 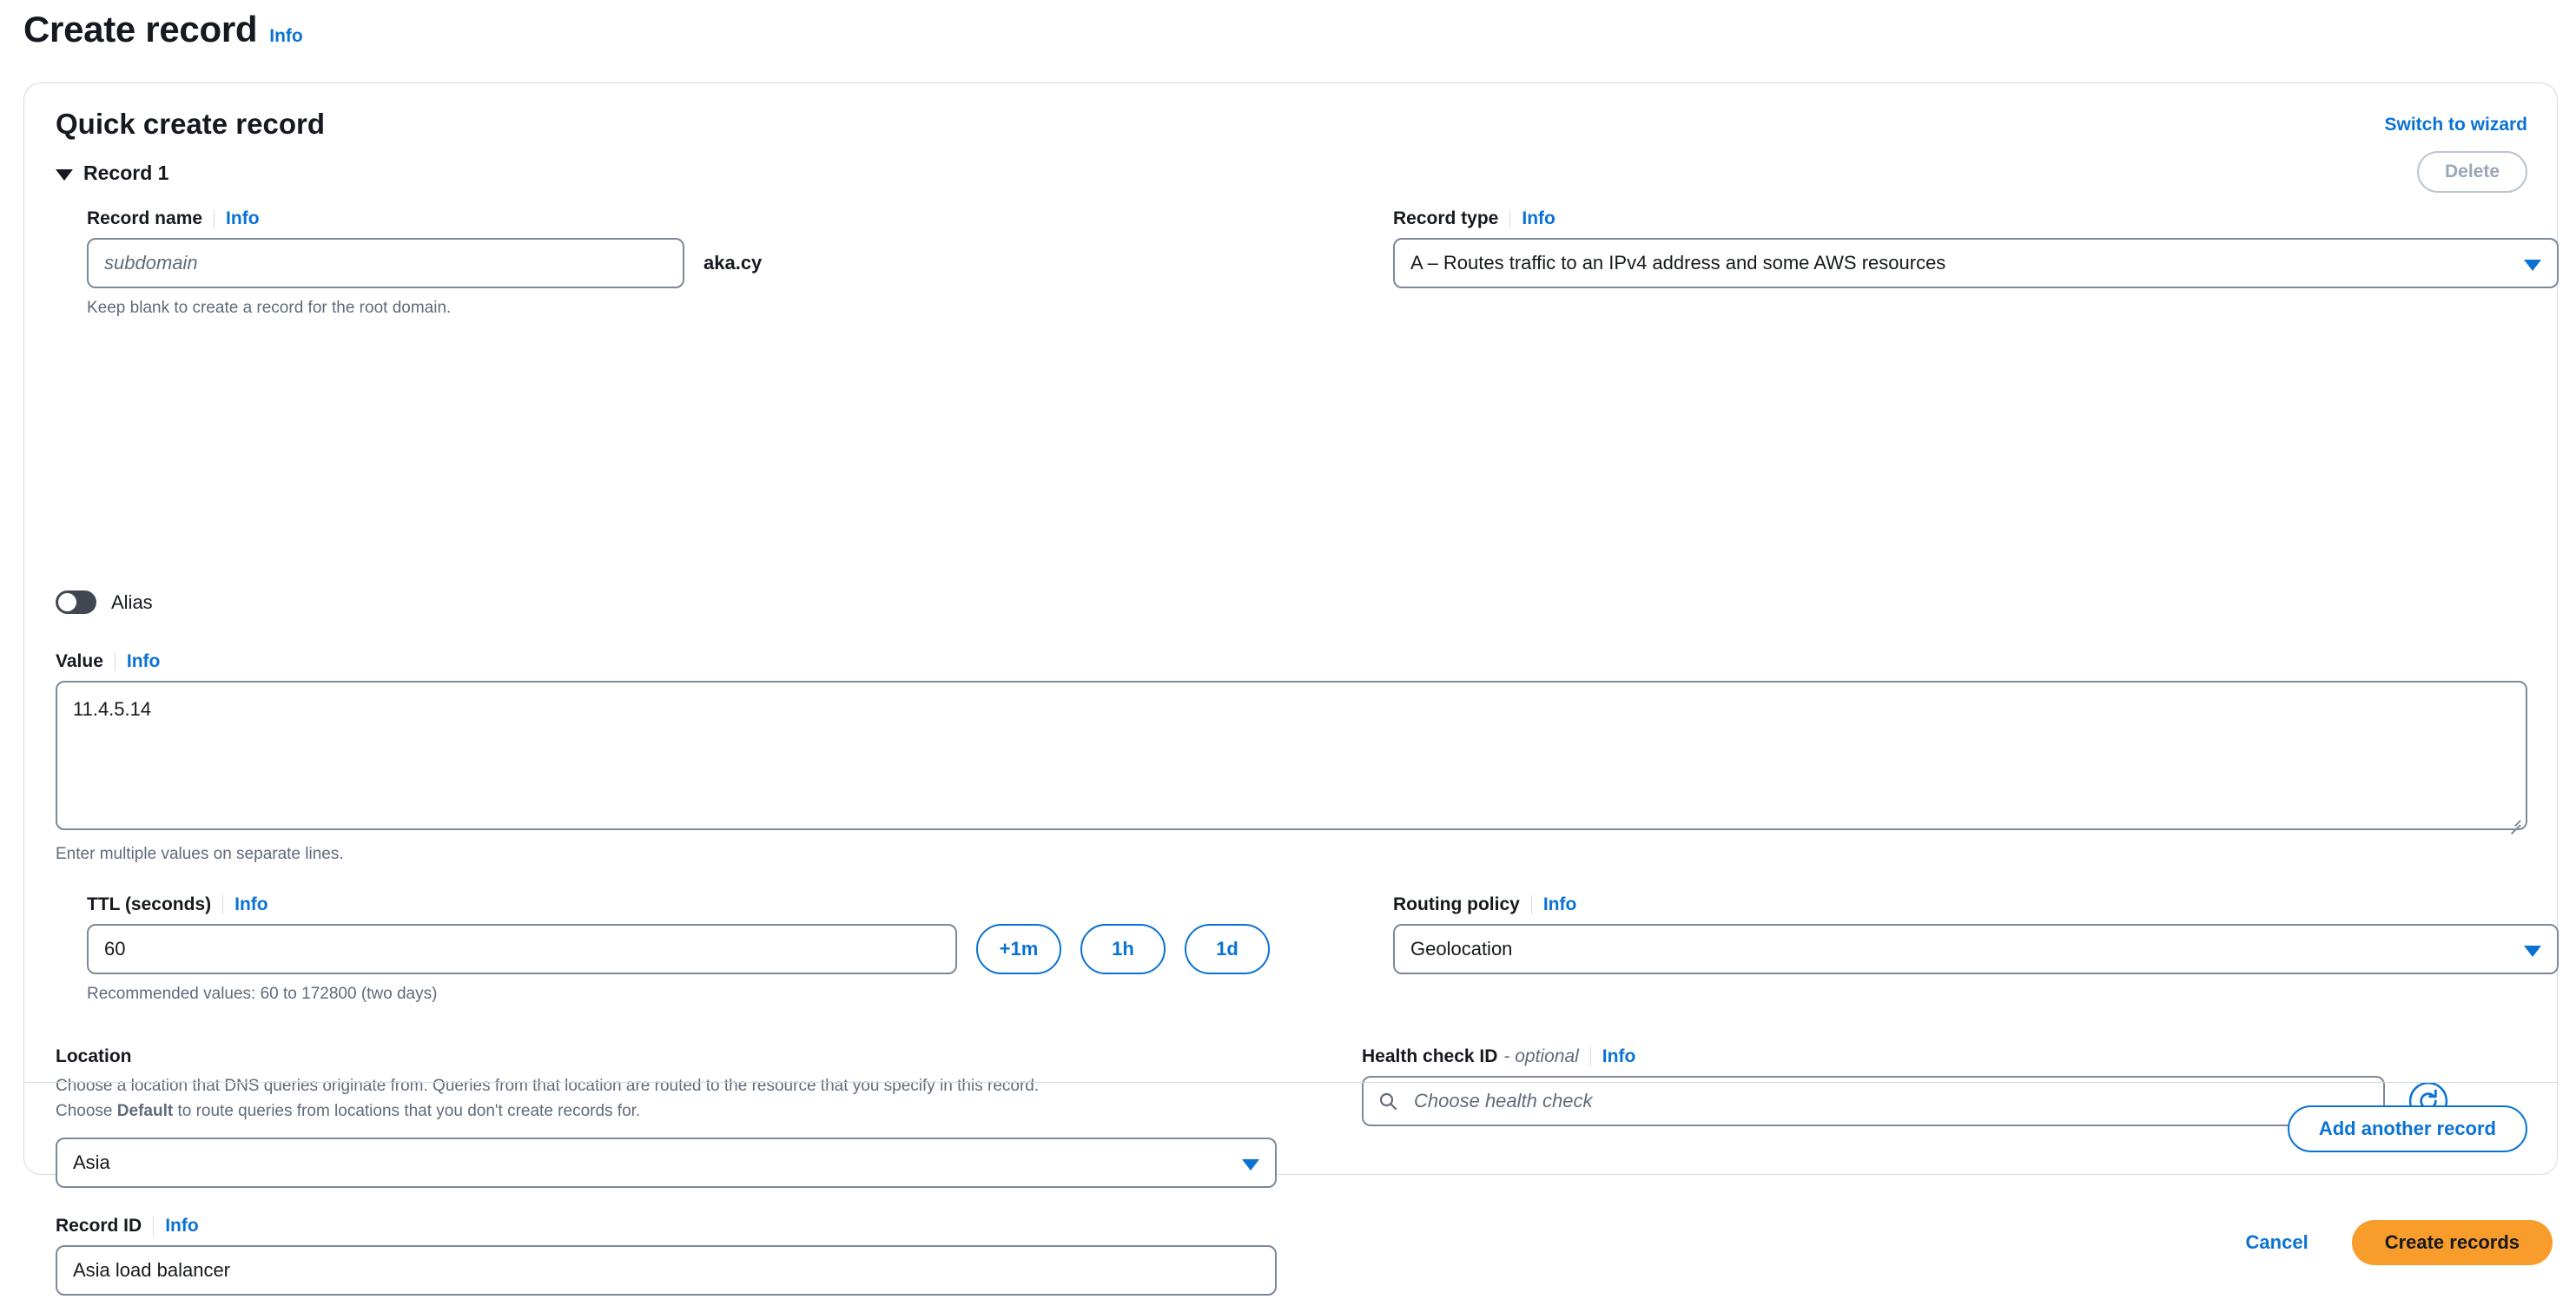 What do you see at coordinates (2407, 1128) in the screenshot?
I see `add-another-record-button: Add another record` at bounding box center [2407, 1128].